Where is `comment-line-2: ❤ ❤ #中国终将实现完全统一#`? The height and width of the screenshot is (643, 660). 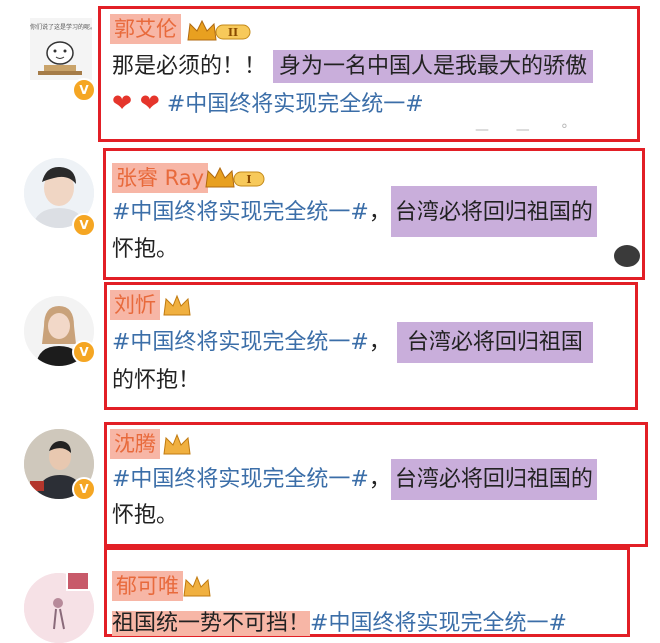 comment-line-2: ❤ ❤ #中国终将实现完全统一# is located at coordinates (268, 104).